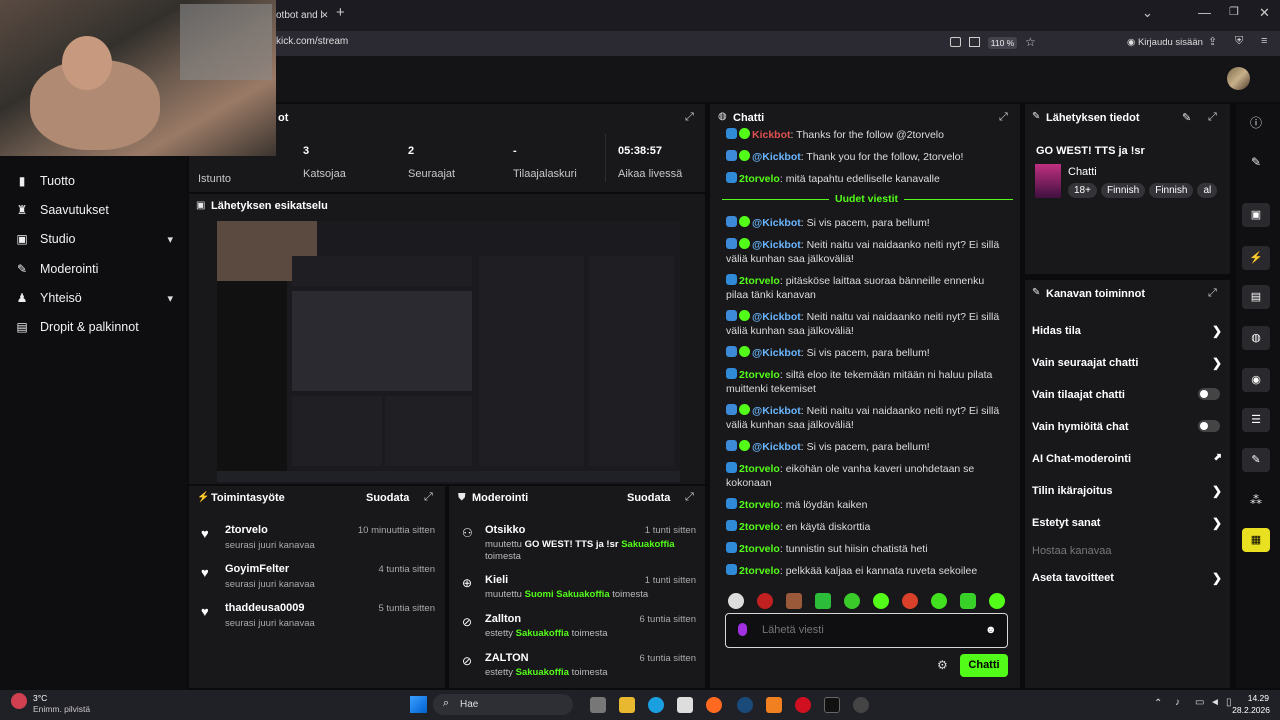 This screenshot has width=1280, height=720. Describe the element at coordinates (1082, 172) in the screenshot. I see `category-name: Chatti` at that location.